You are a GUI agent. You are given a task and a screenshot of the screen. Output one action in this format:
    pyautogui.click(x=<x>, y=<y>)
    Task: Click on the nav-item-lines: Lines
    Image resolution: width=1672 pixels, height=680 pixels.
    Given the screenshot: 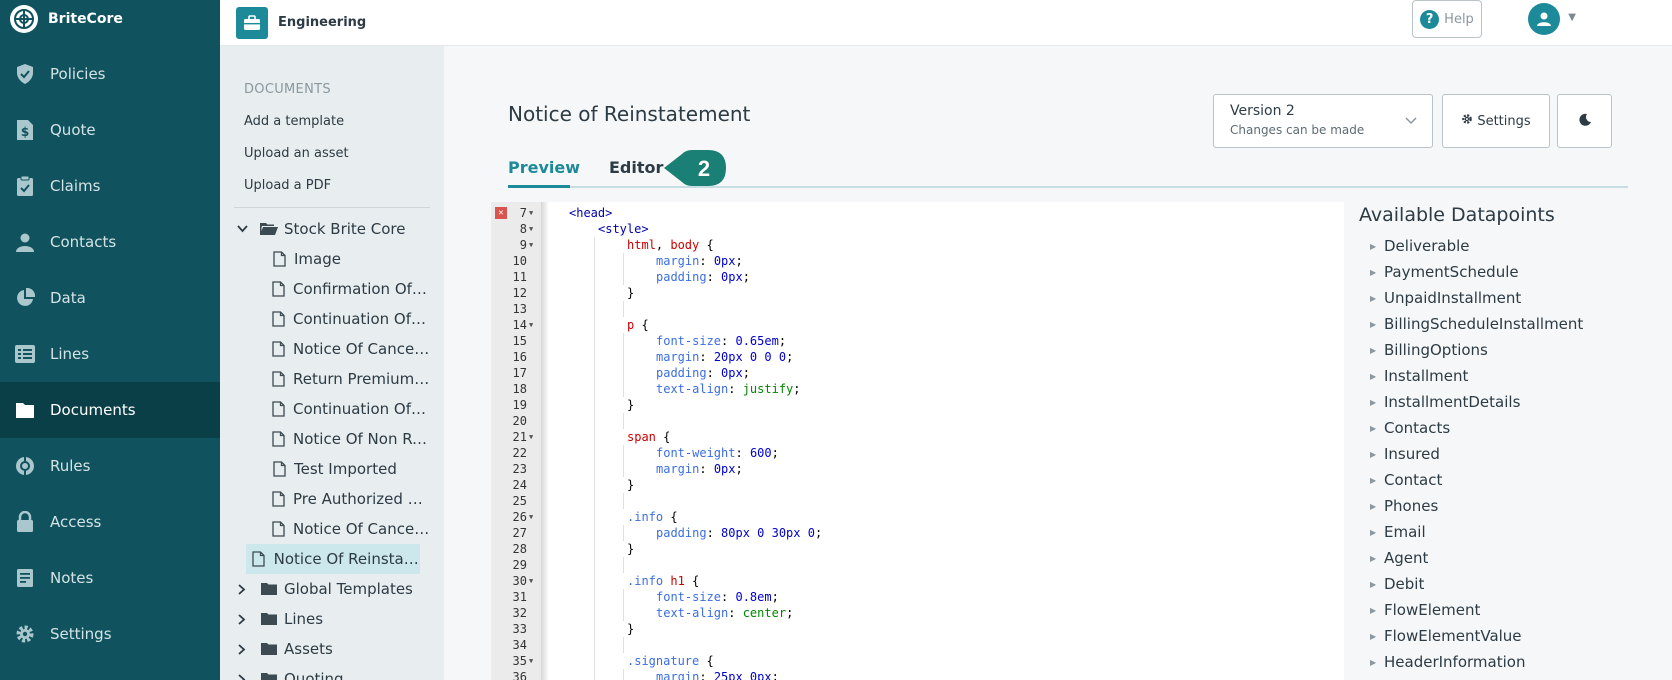 What is the action you would take?
    pyautogui.click(x=110, y=354)
    